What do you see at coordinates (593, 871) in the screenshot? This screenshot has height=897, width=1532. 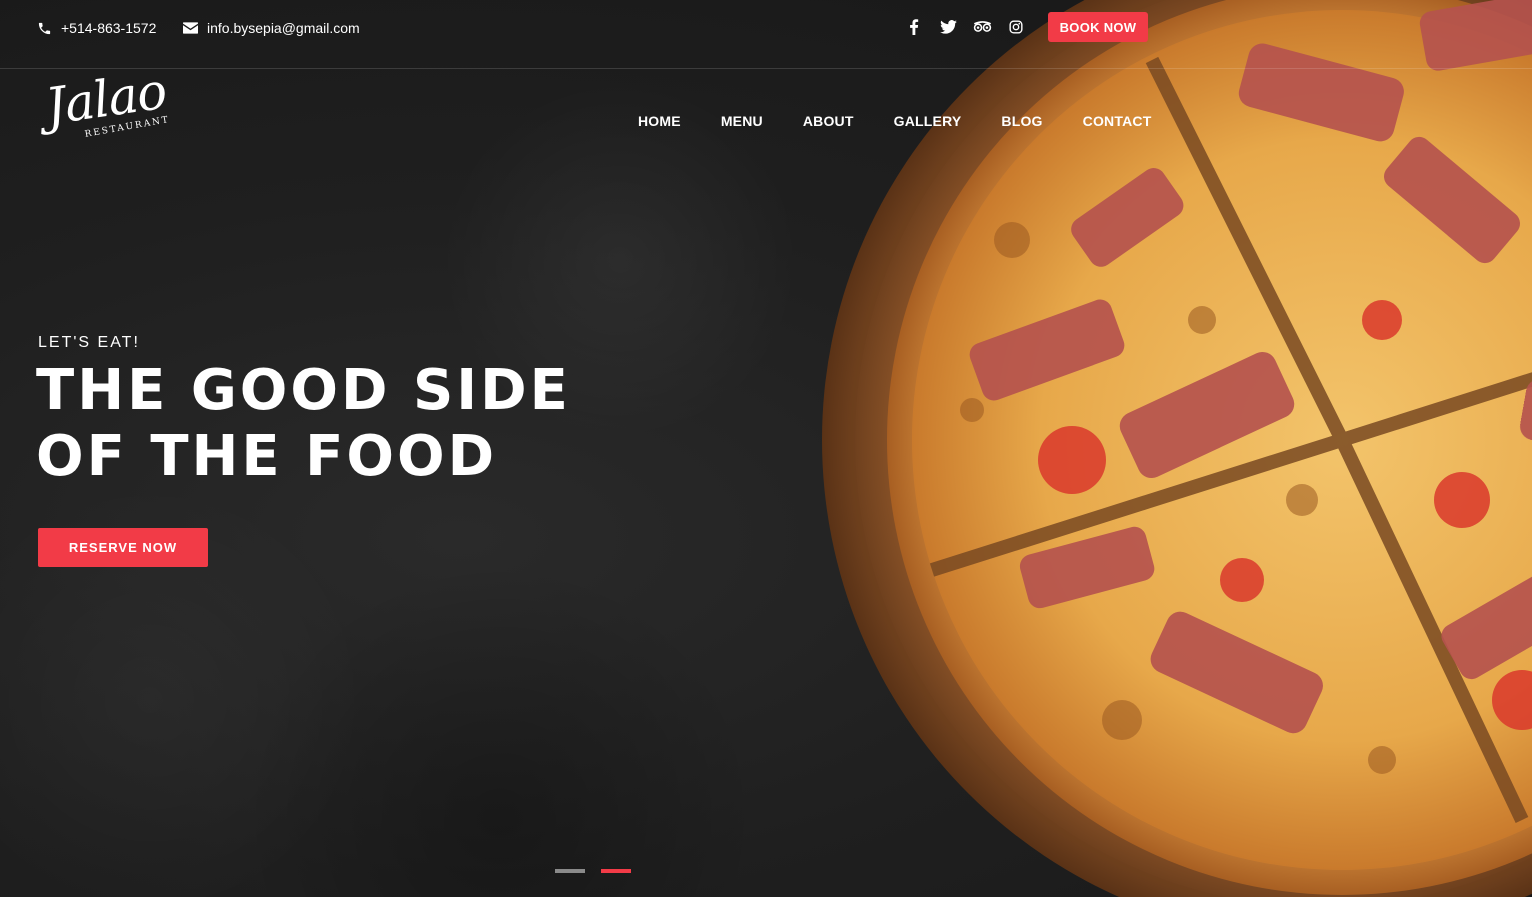 I see `slider-pagination` at bounding box center [593, 871].